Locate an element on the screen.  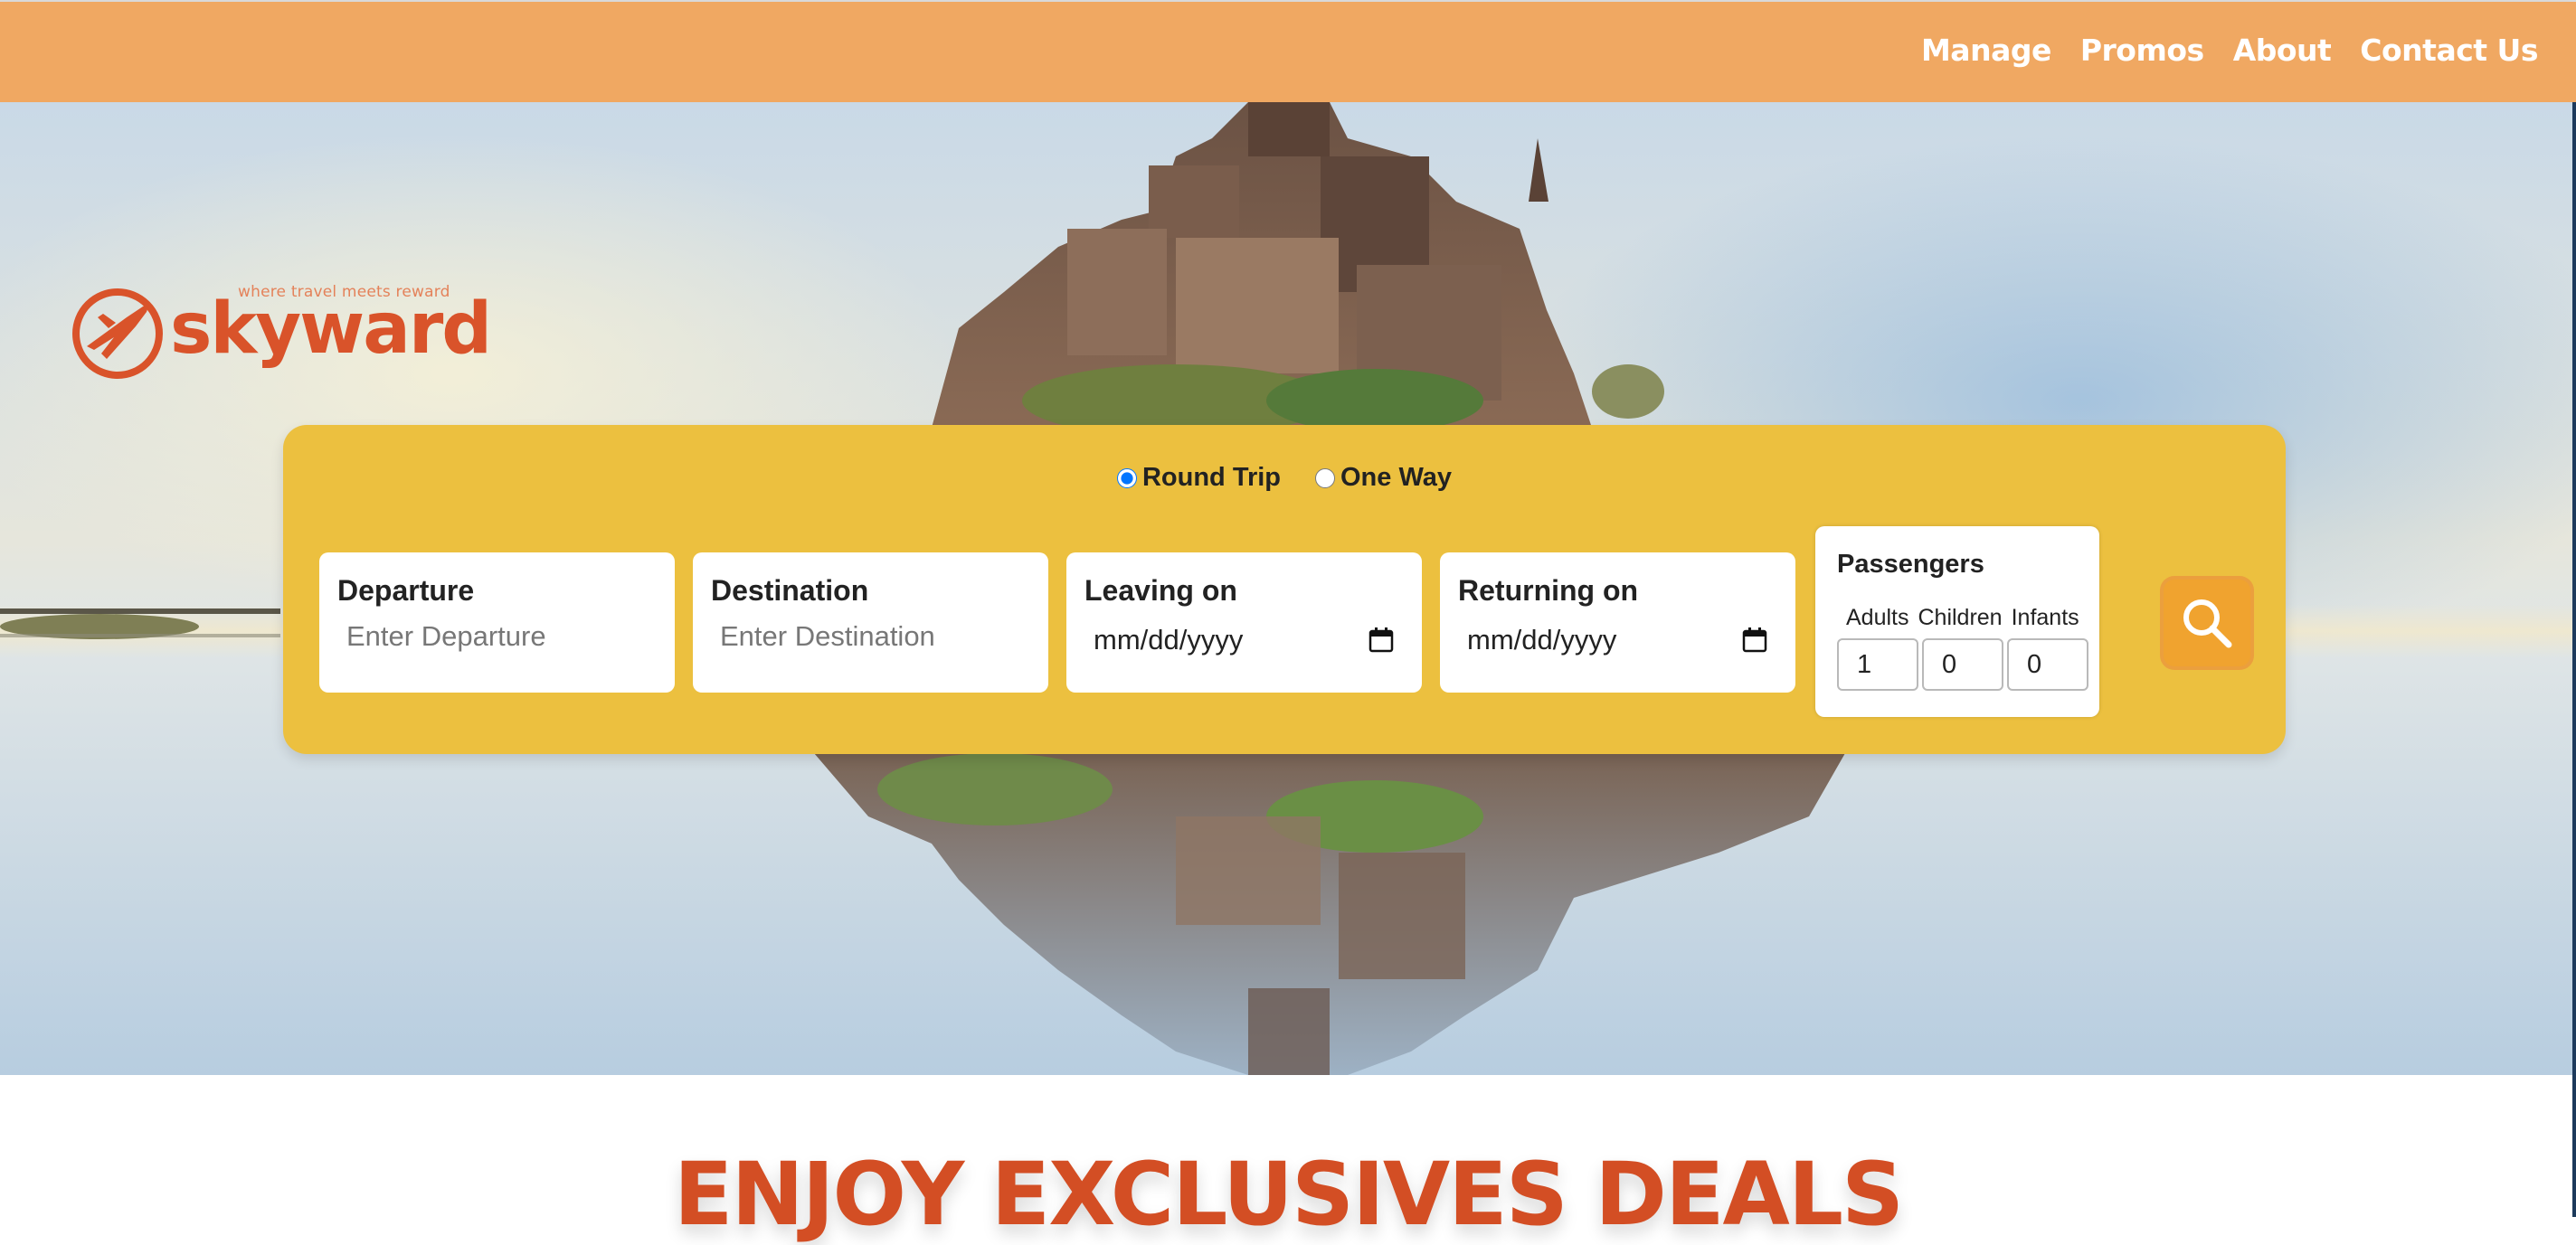
page-edge is located at coordinates (2574, 659).